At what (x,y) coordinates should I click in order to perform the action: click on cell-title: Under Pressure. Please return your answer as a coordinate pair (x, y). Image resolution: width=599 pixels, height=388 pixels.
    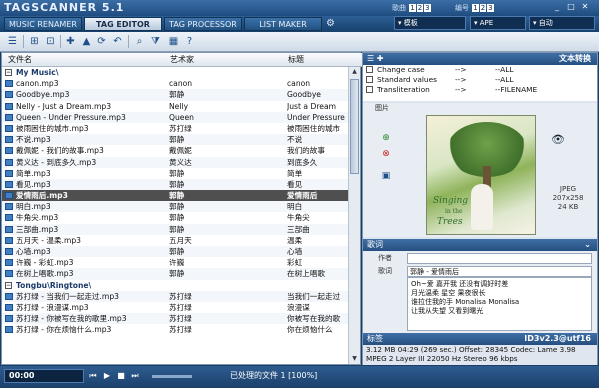
    Looking at the image, I should click on (316, 117).